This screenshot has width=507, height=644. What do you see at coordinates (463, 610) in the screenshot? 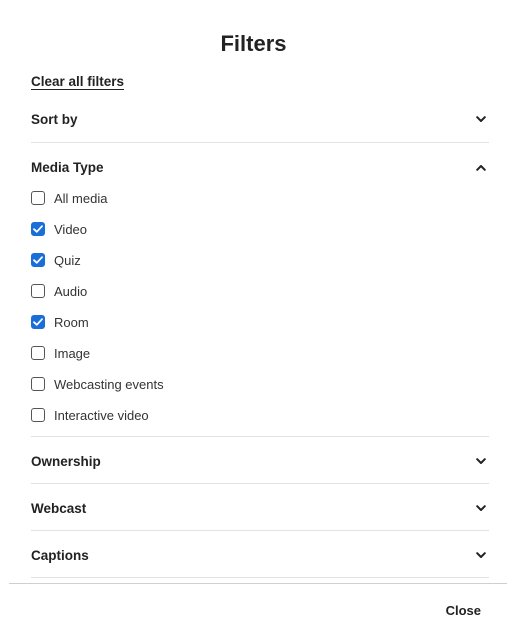
I see `close-button: Close` at bounding box center [463, 610].